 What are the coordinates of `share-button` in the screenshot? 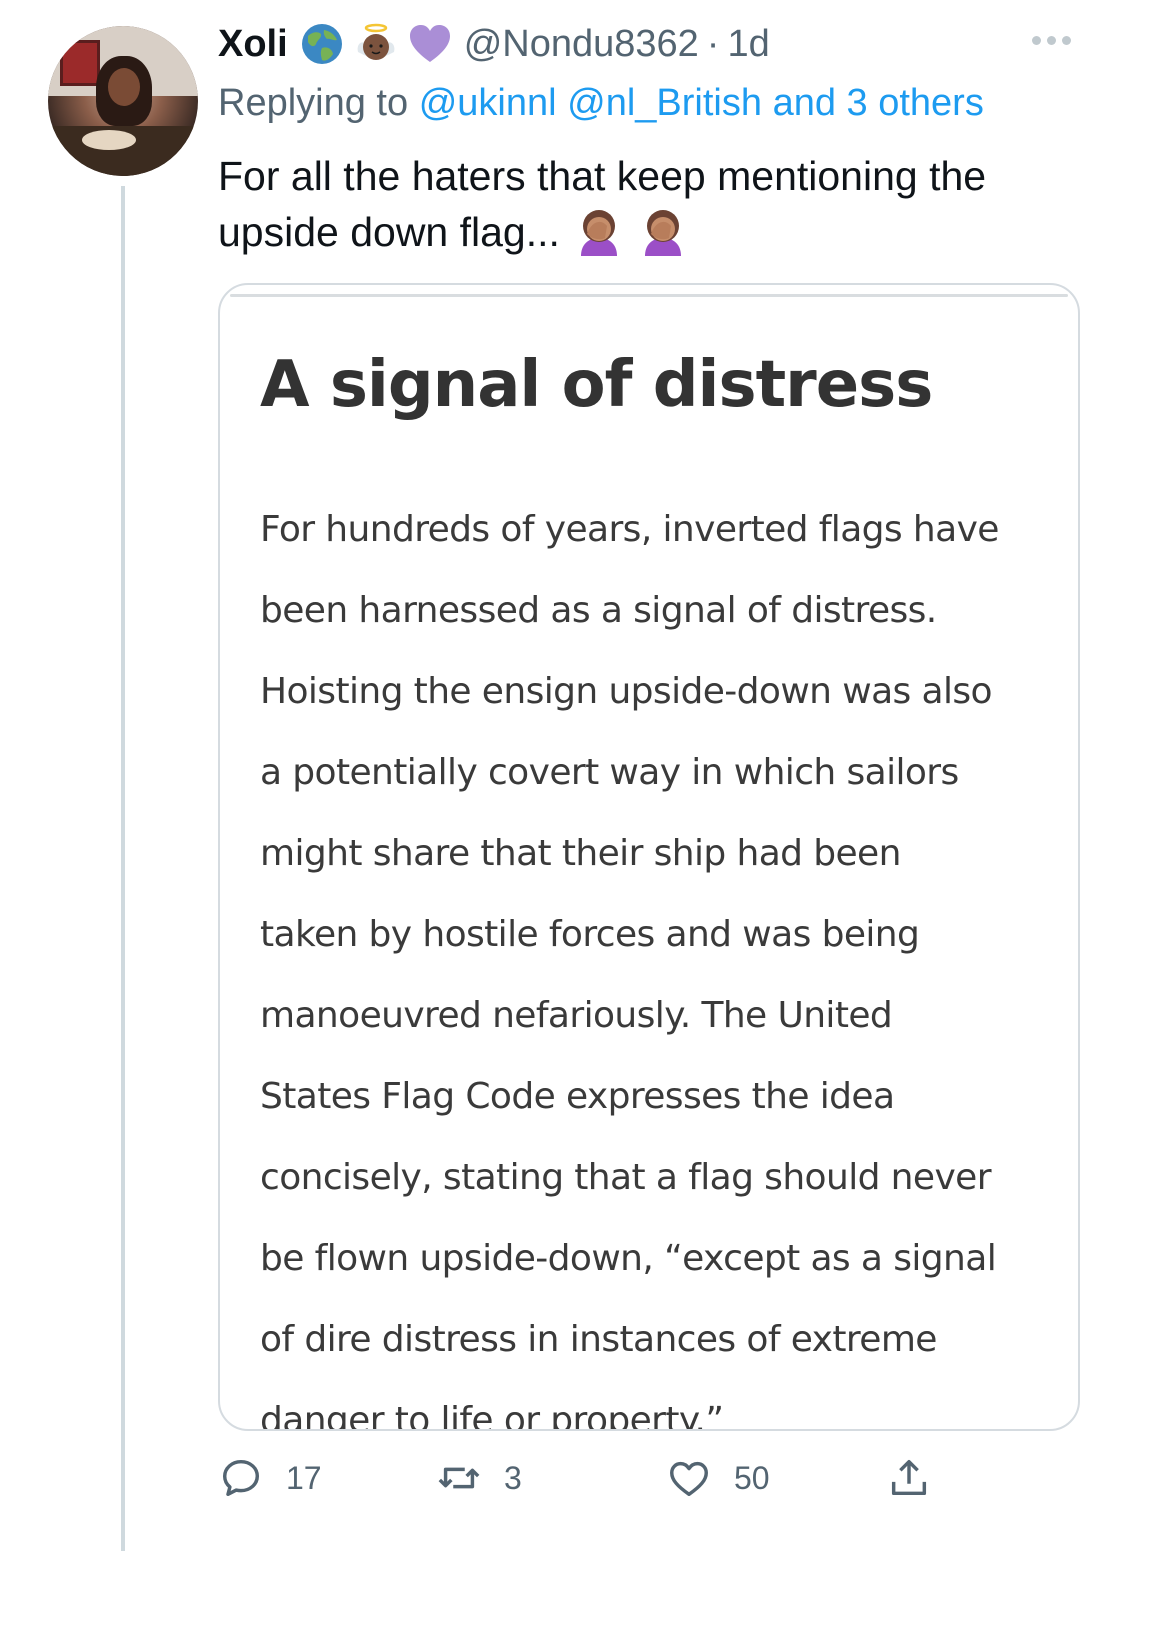 It's located at (909, 1478).